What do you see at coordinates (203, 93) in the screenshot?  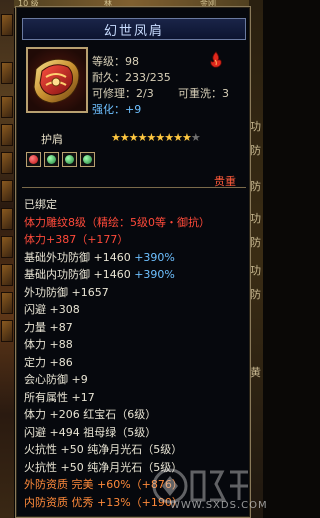 I see `item-rewash-count: 可重洗：3` at bounding box center [203, 93].